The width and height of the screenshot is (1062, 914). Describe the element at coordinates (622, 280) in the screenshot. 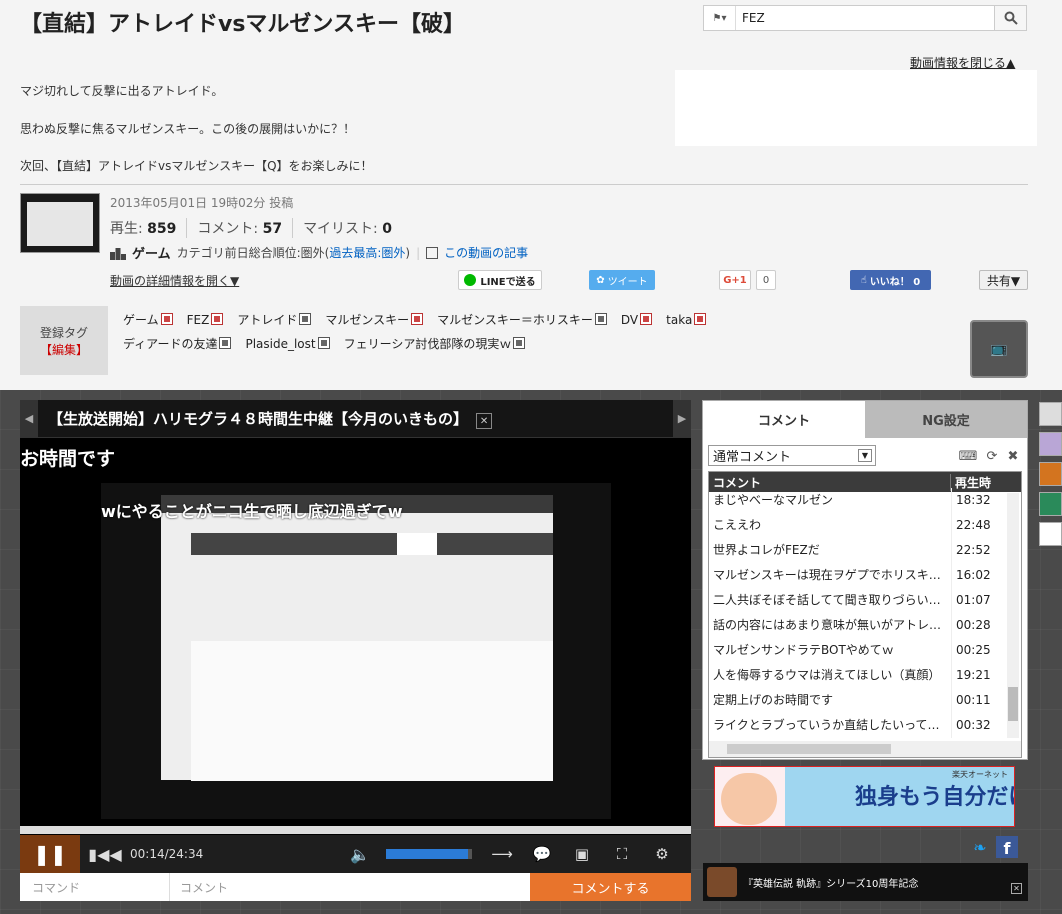

I see `tweet-button: ✿ ツイート` at that location.